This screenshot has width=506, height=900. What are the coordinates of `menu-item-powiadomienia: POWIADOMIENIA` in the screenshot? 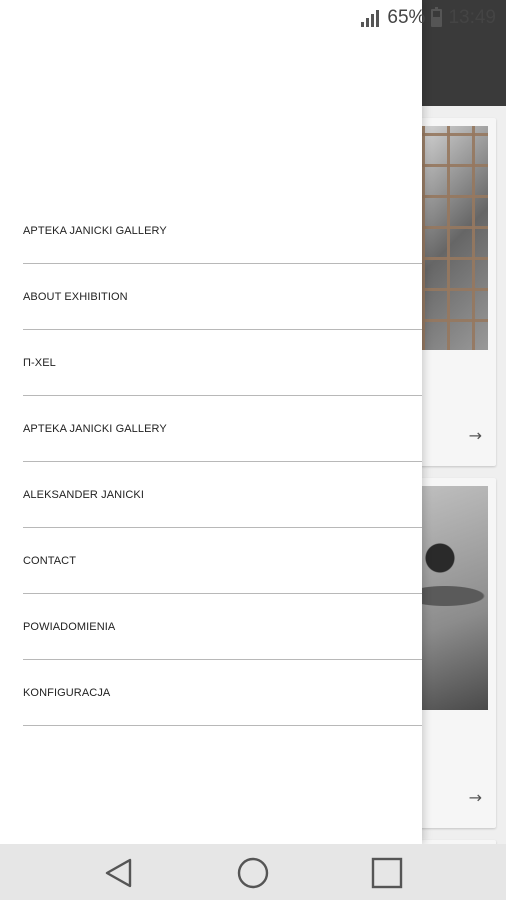 It's located at (222, 627).